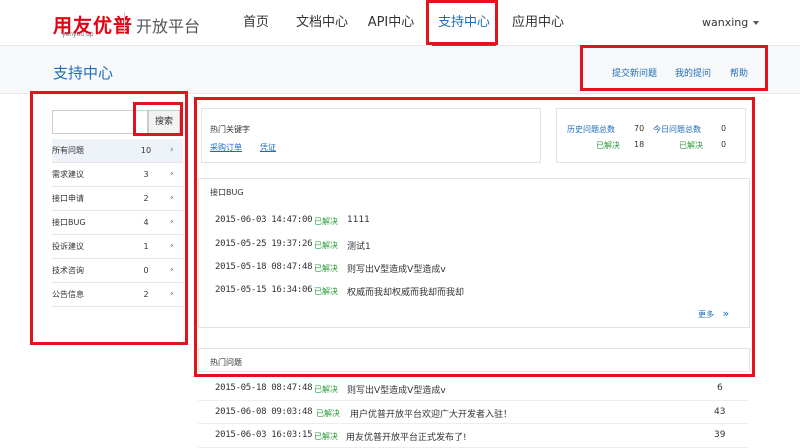 Image resolution: width=800 pixels, height=448 pixels. I want to click on nav-apps: 应用中心, so click(538, 23).